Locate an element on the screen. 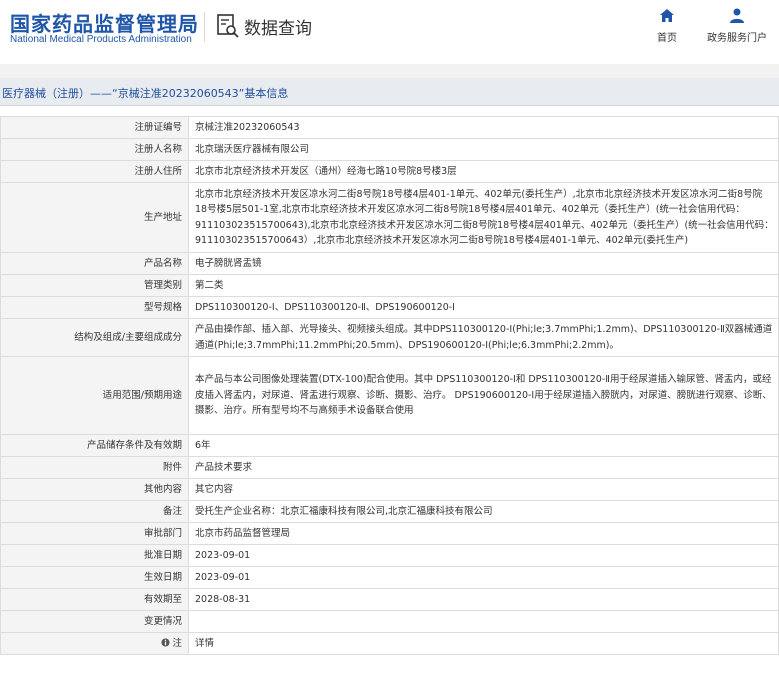 Image resolution: width=779 pixels, height=696 pixels. field-label-text: 备注 is located at coordinates (172, 511).